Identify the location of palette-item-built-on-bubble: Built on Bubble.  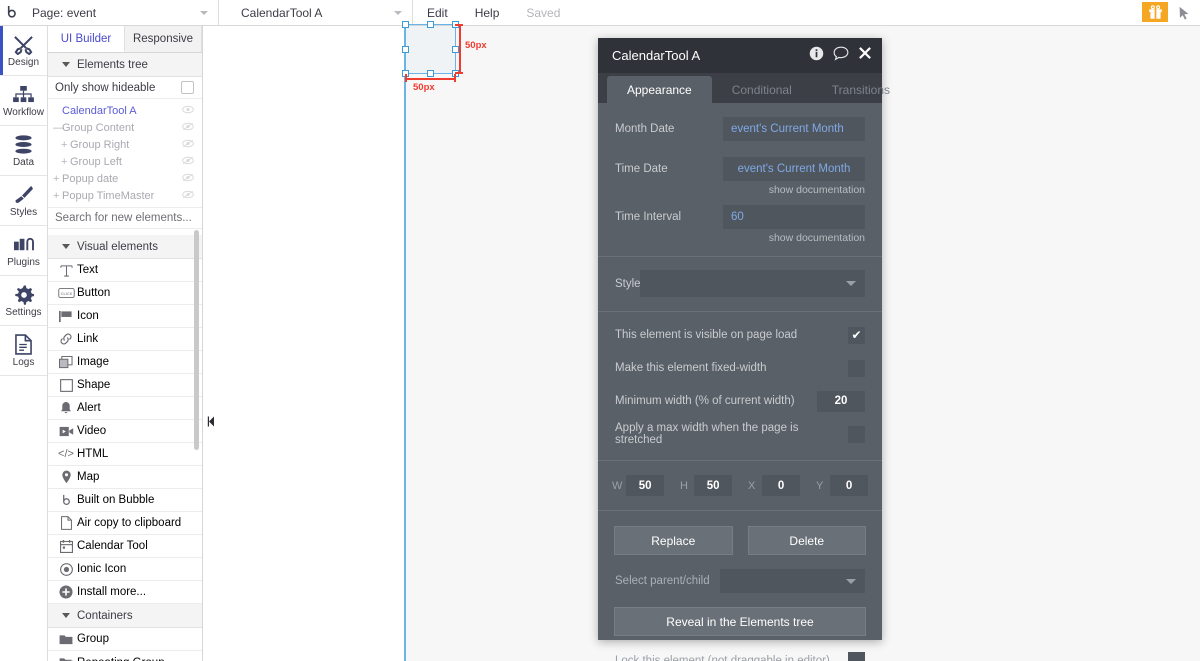
(125, 500).